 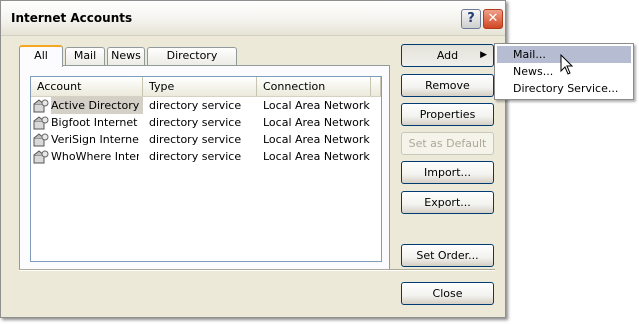 What do you see at coordinates (567, 64) in the screenshot?
I see `mouse-pointer-icon` at bounding box center [567, 64].